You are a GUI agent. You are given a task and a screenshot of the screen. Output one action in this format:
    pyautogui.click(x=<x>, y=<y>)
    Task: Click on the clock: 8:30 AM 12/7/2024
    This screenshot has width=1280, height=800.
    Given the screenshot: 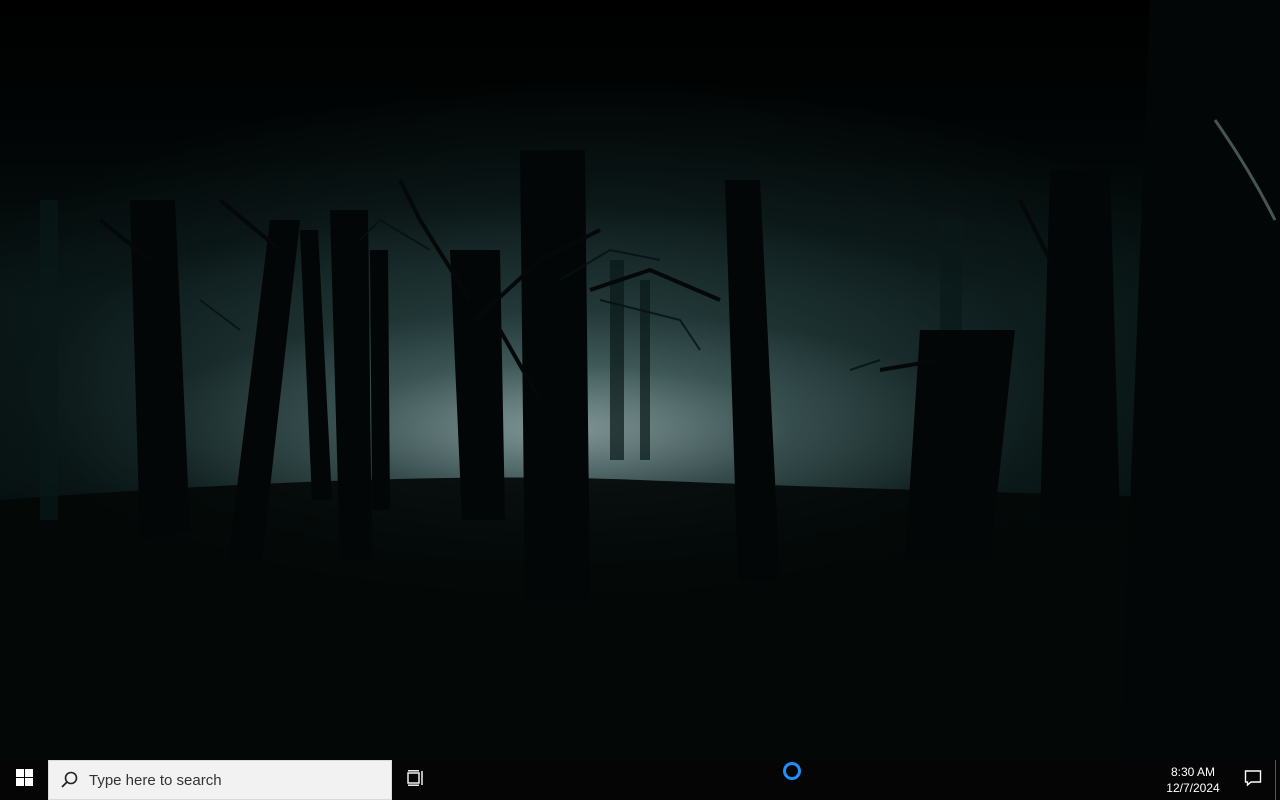 What is the action you would take?
    pyautogui.click(x=1193, y=780)
    